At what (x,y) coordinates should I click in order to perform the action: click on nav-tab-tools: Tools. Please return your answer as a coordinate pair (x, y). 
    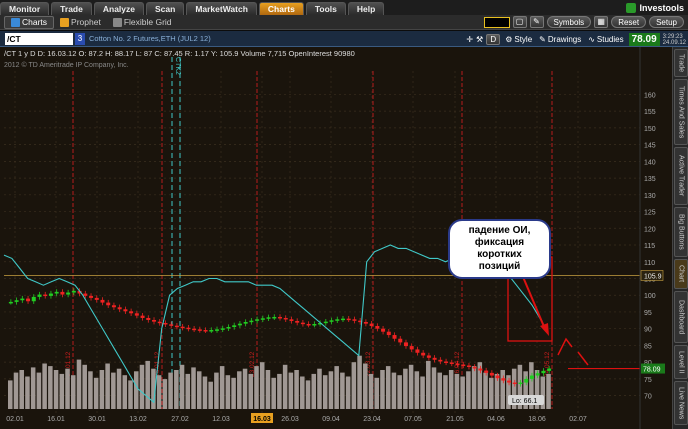
    Looking at the image, I should click on (325, 8).